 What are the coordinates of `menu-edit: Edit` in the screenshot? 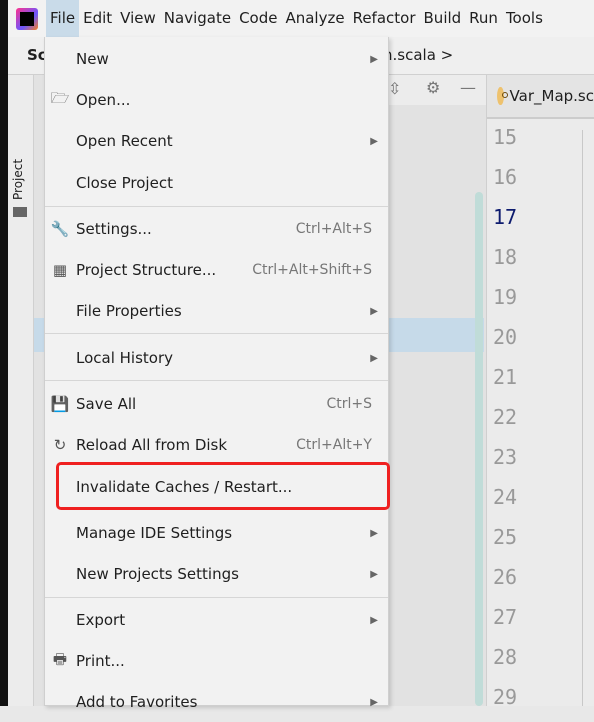 It's located at (97, 18).